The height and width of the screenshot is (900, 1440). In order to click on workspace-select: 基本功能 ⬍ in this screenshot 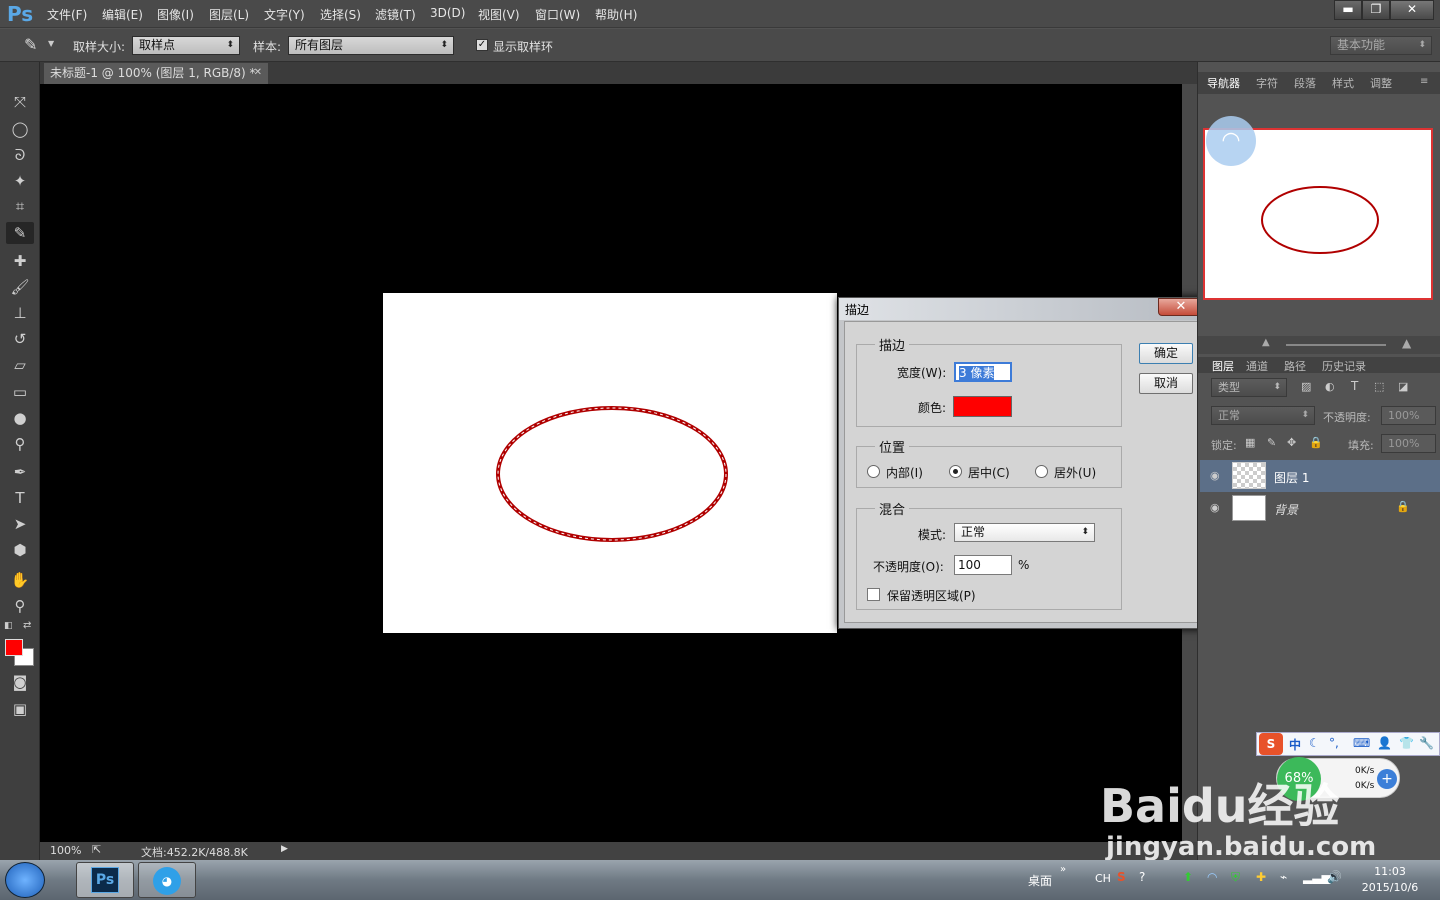, I will do `click(1381, 45)`.